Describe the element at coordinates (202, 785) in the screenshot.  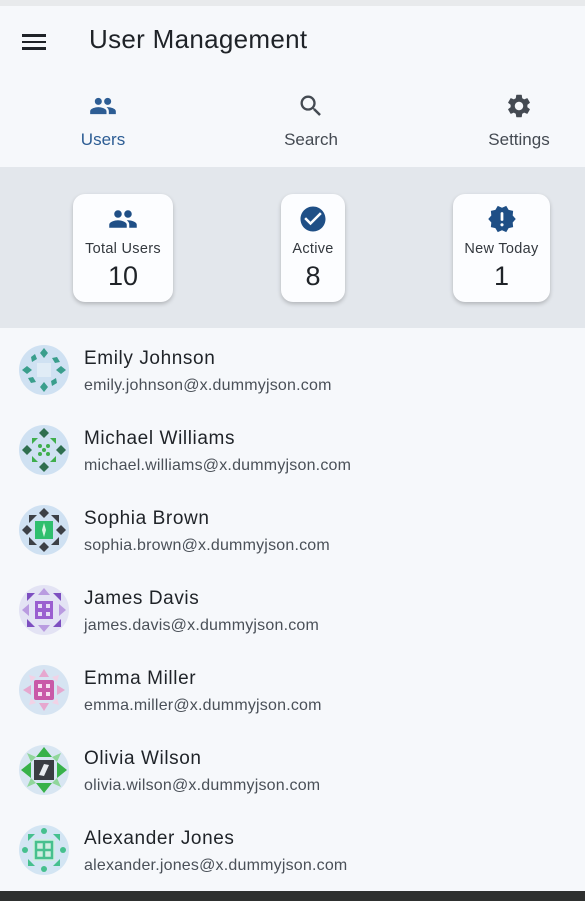
I see `user-email: olivia.wilson@x.dummyjson.com` at that location.